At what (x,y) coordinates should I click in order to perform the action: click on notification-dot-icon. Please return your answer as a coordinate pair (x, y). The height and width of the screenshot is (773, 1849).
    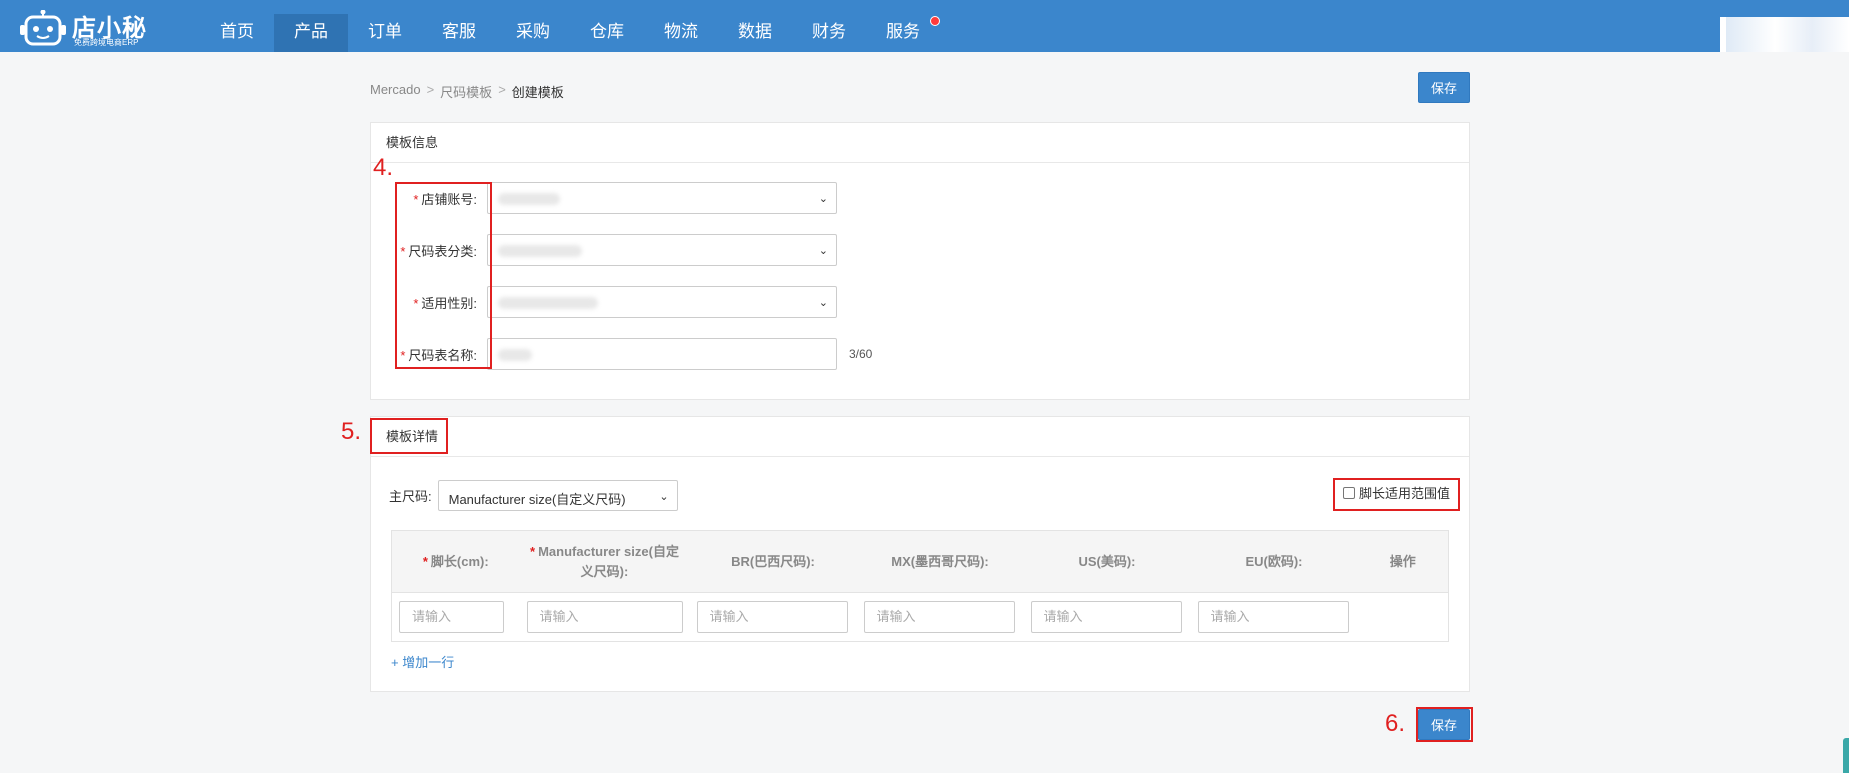
    Looking at the image, I should click on (935, 21).